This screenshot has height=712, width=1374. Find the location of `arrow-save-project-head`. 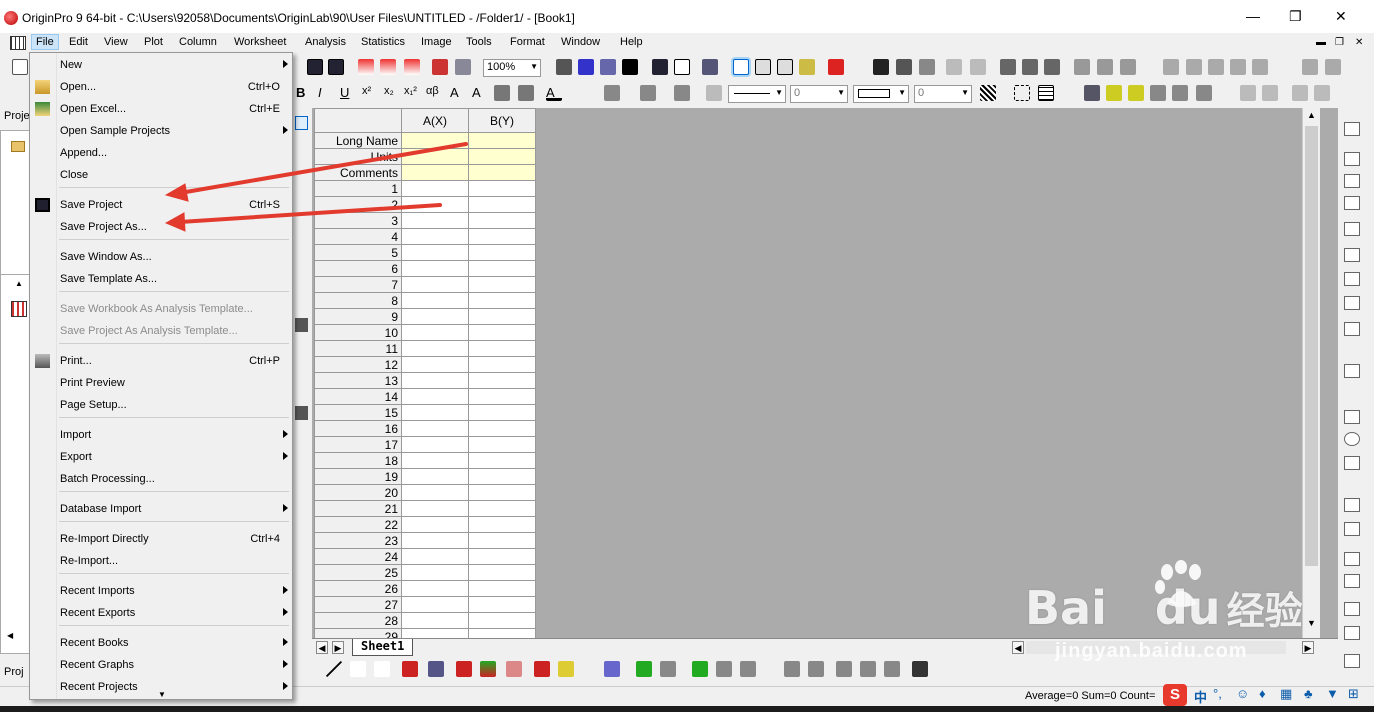

arrow-save-project-head is located at coordinates (176, 192).